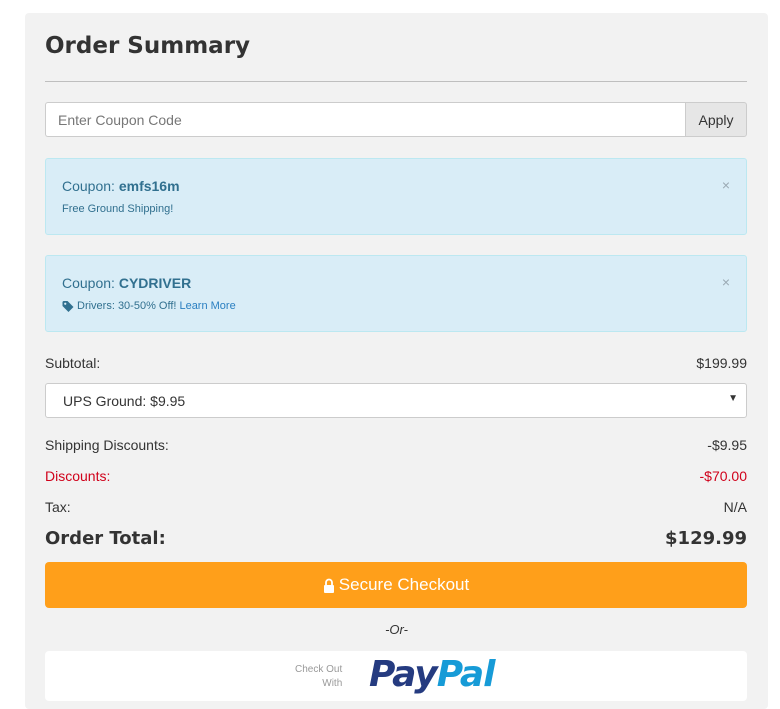  What do you see at coordinates (68, 306) in the screenshot?
I see `tag-icon` at bounding box center [68, 306].